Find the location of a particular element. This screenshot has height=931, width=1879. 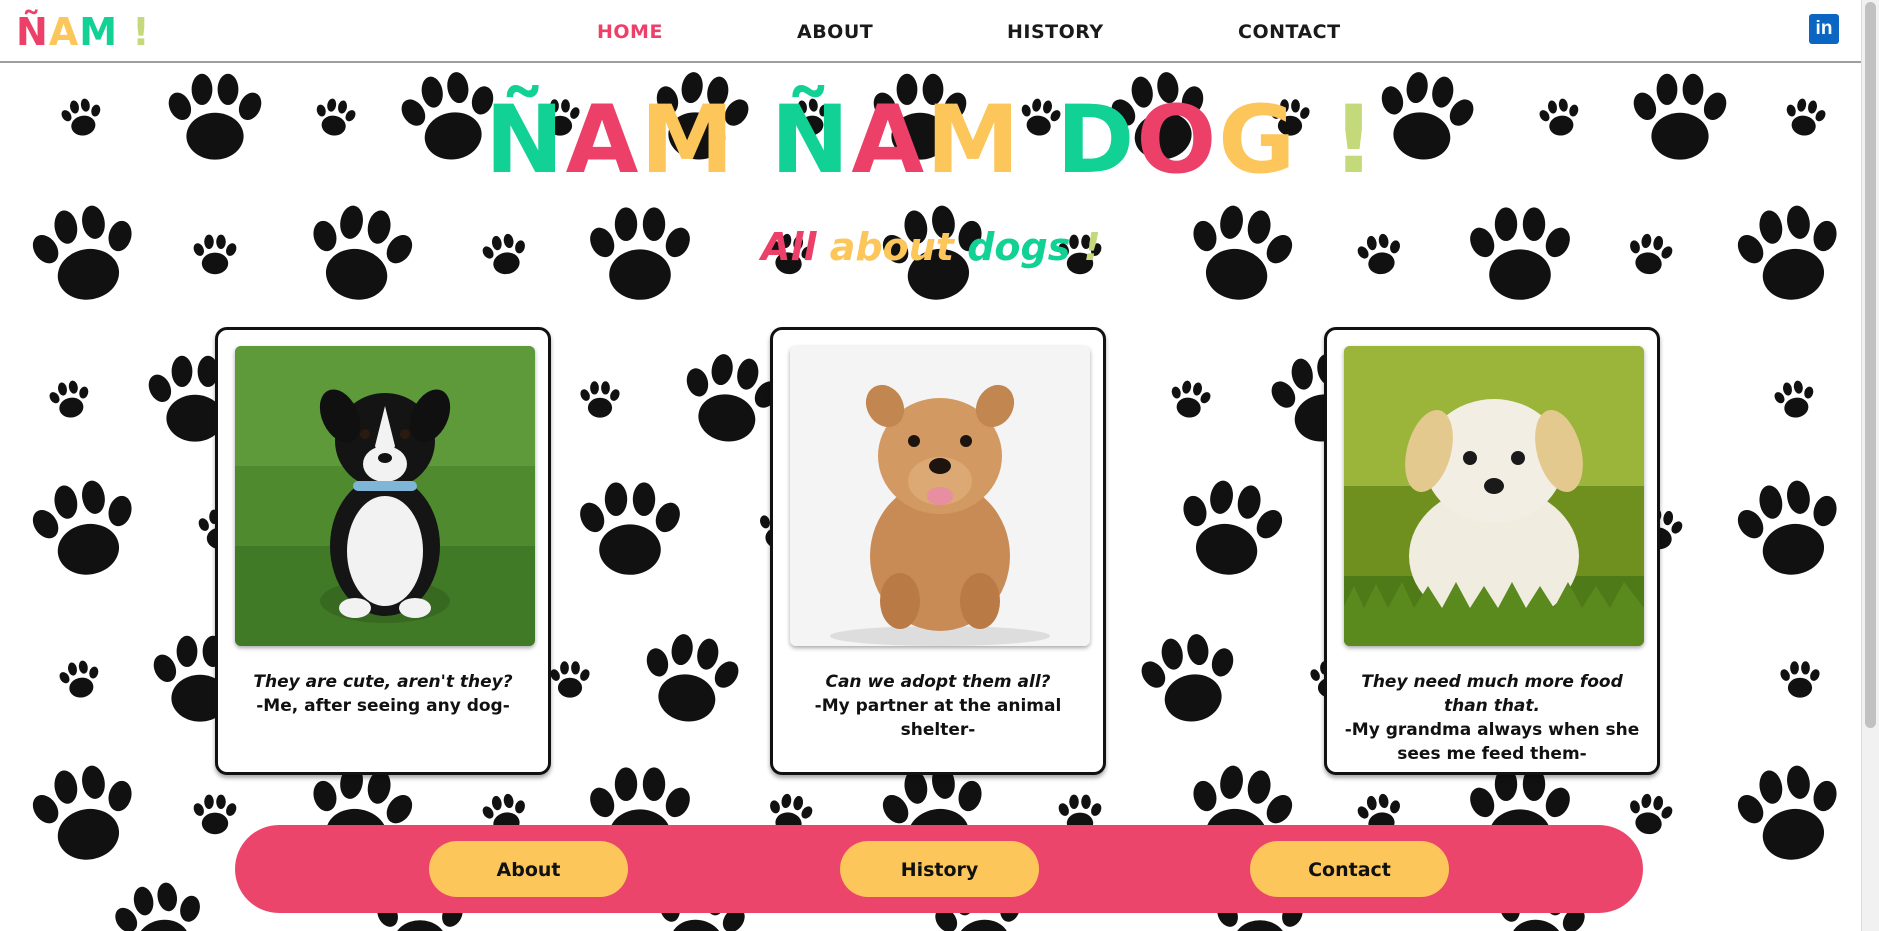

logo-letter: A is located at coordinates (64, 32).